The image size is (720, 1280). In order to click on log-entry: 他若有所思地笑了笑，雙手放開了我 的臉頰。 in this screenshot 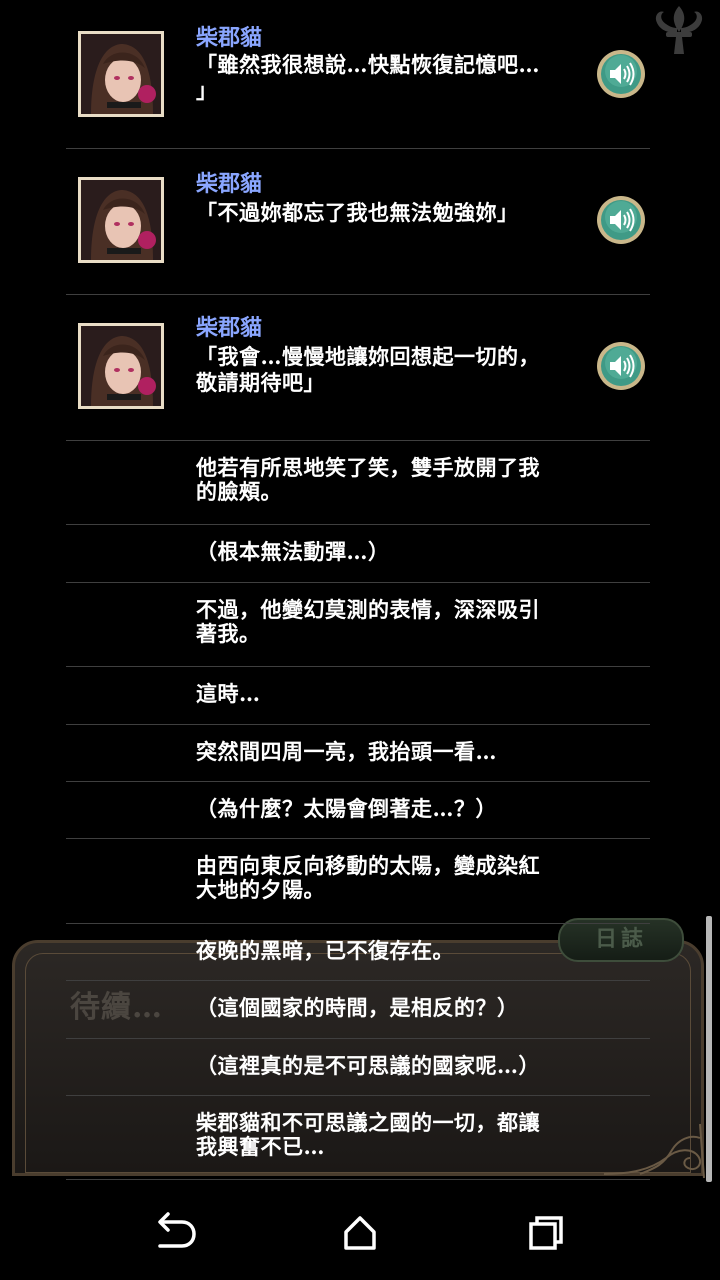, I will do `click(358, 482)`.